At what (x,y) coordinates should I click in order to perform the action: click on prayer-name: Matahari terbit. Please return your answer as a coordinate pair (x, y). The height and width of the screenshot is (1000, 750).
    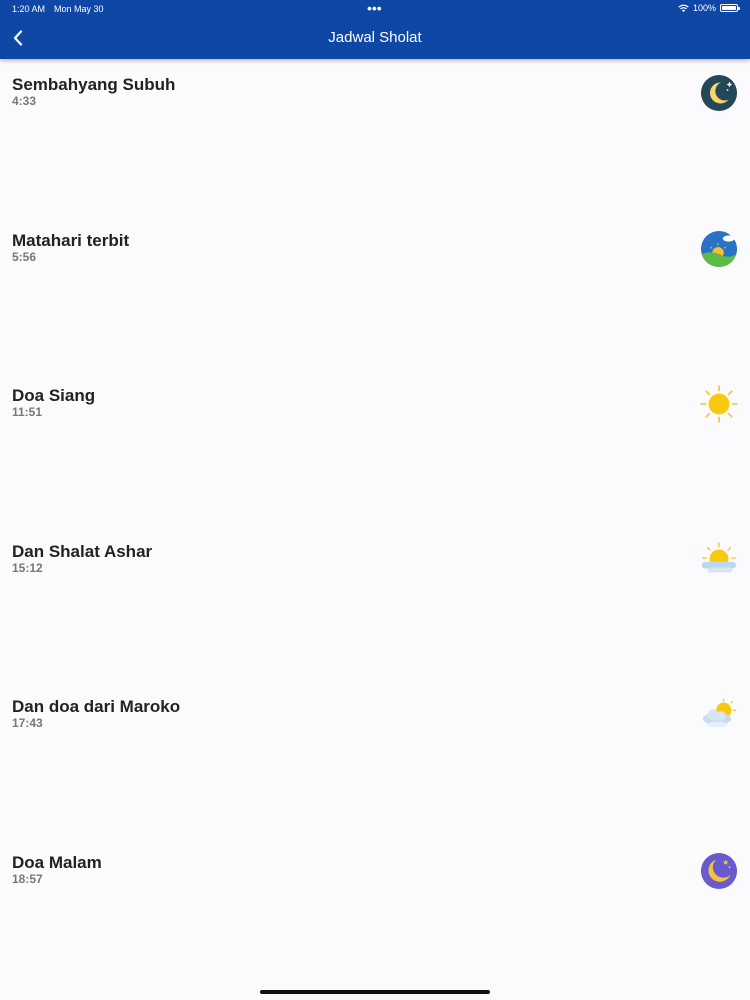
    Looking at the image, I should click on (71, 240).